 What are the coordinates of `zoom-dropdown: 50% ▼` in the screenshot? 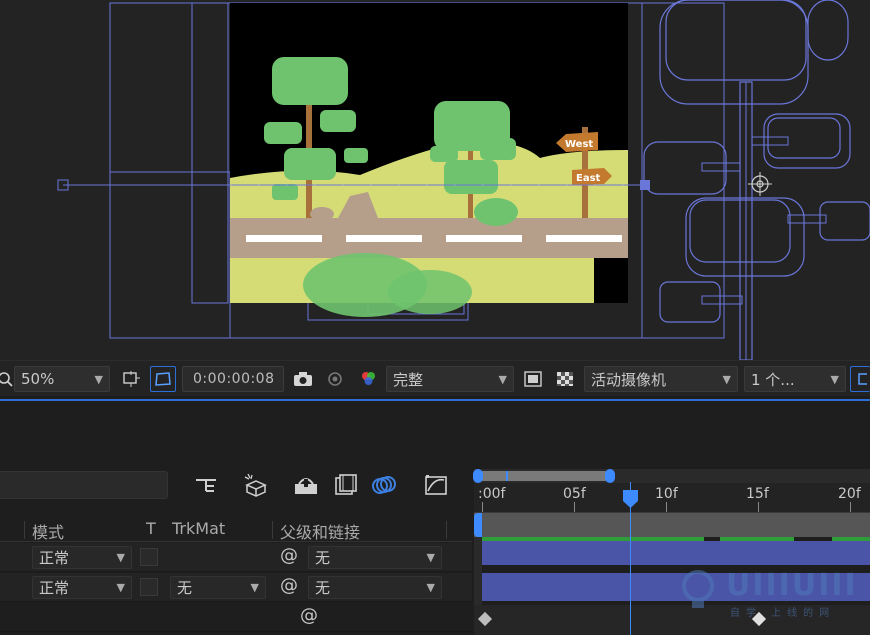 It's located at (62, 379).